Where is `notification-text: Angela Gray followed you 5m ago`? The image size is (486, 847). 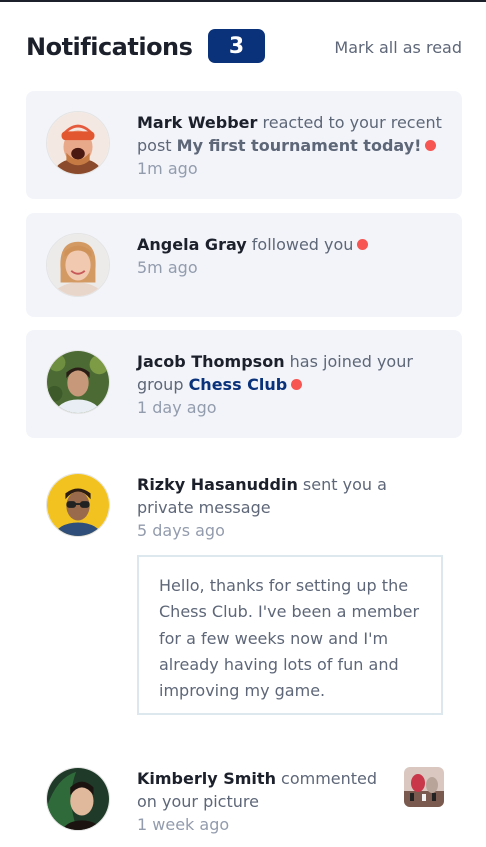 notification-text: Angela Gray followed you 5m ago is located at coordinates (290, 256).